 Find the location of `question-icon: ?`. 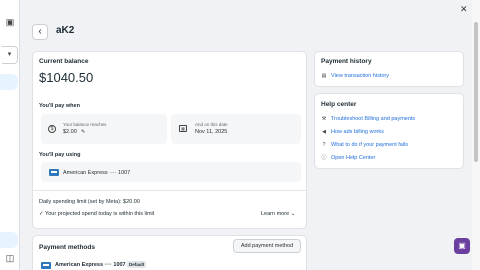

question-icon: ? is located at coordinates (324, 145).